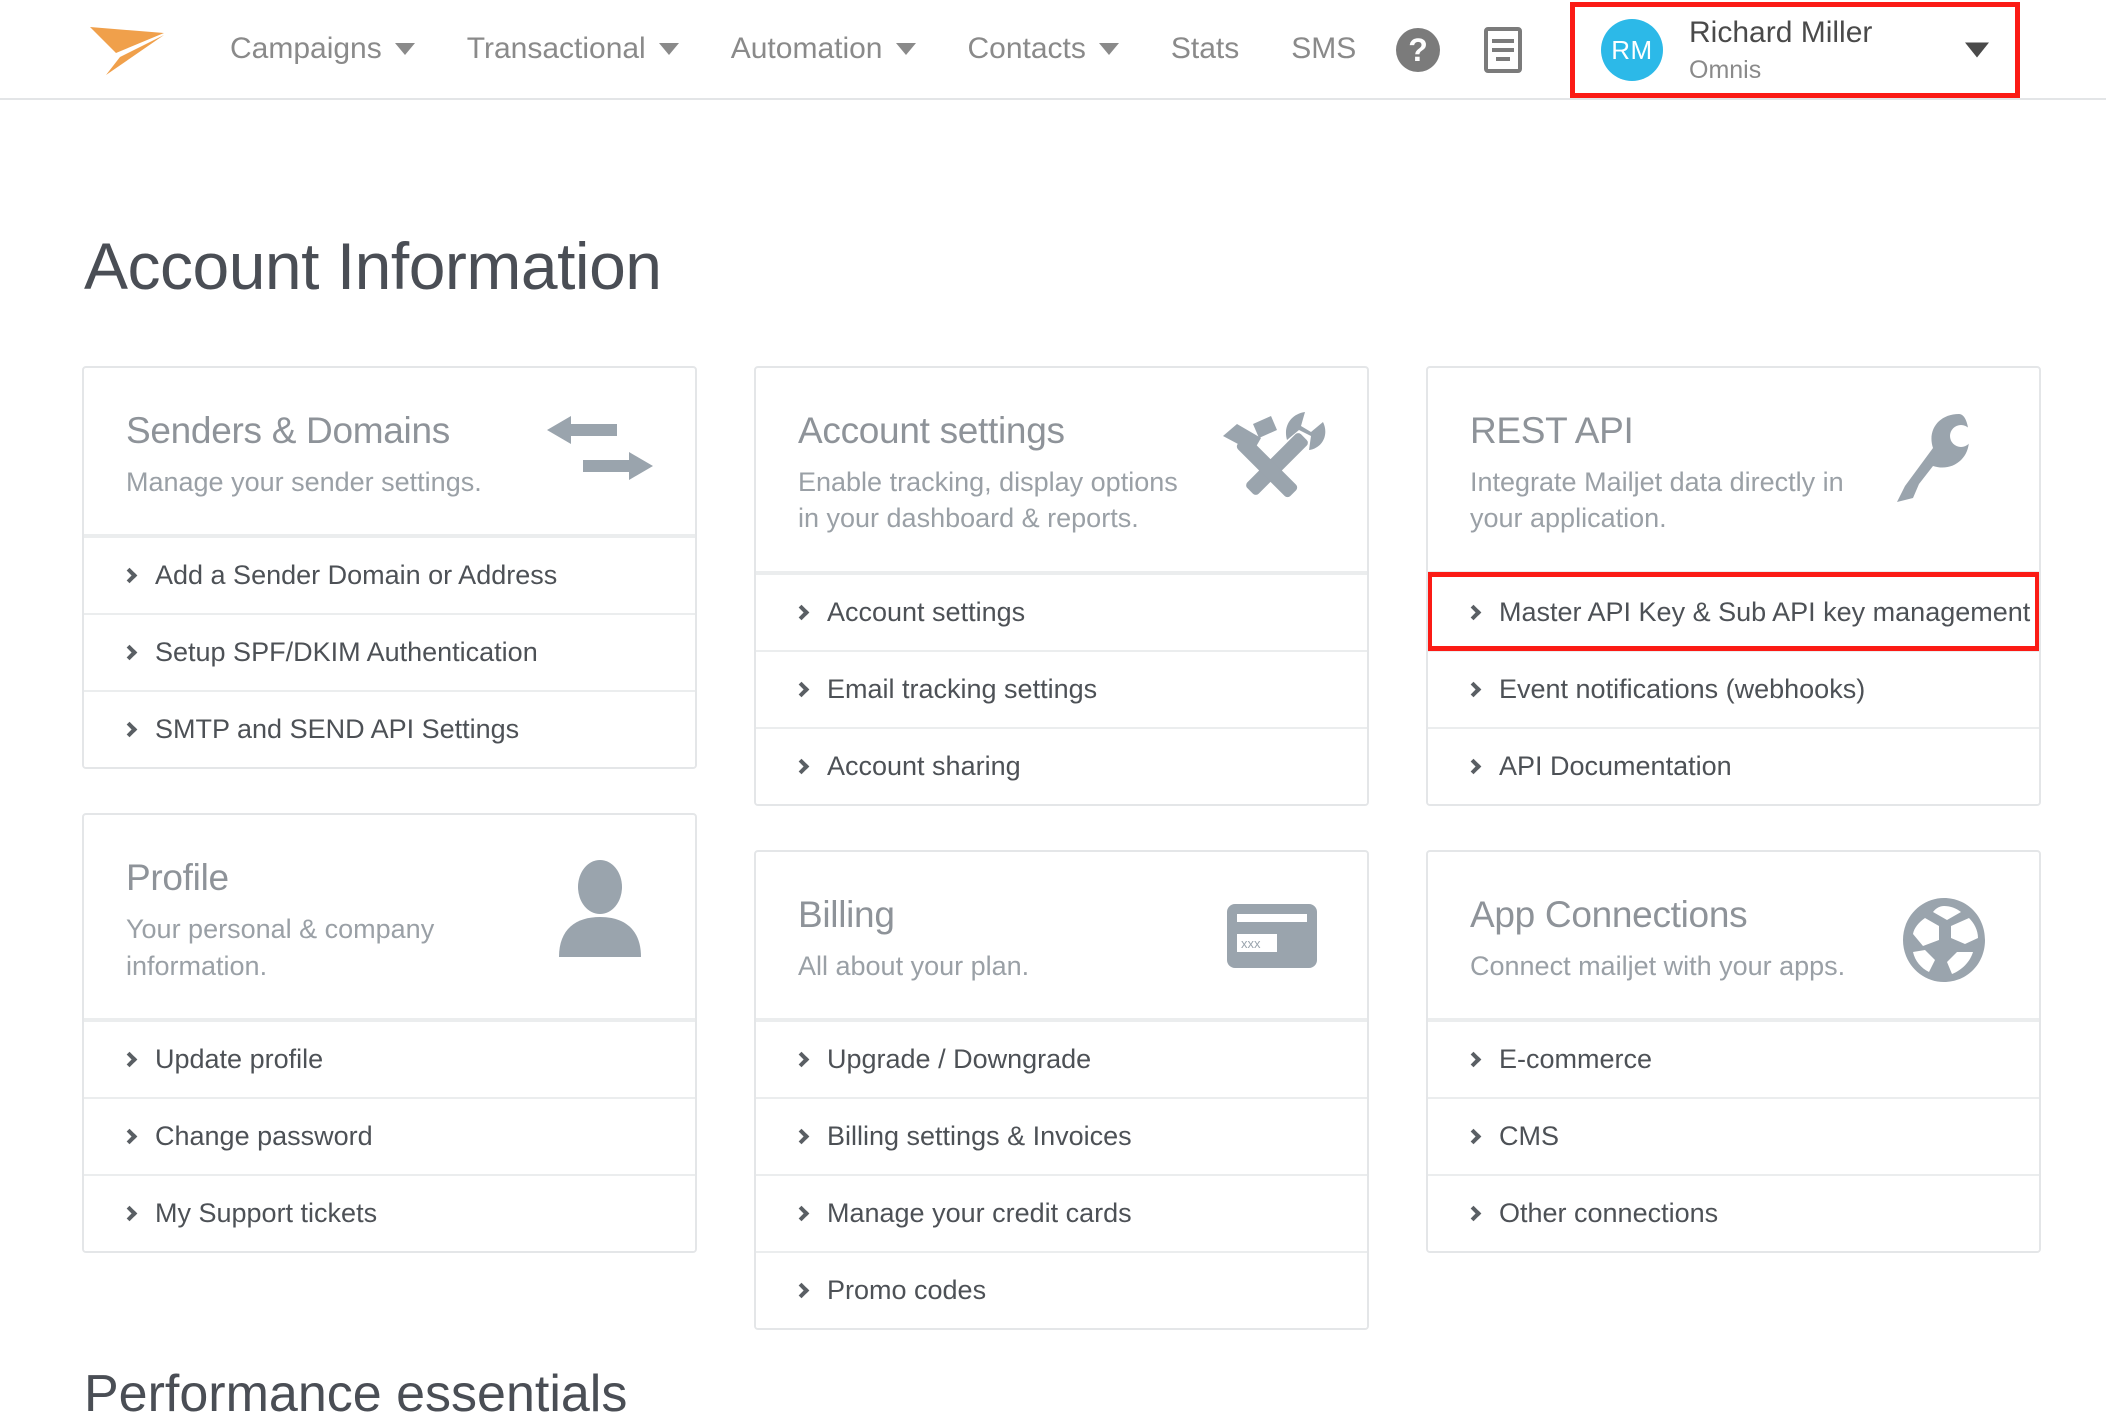 Image resolution: width=2106 pixels, height=1424 pixels. I want to click on nav-item-sms: SMS, so click(1323, 49).